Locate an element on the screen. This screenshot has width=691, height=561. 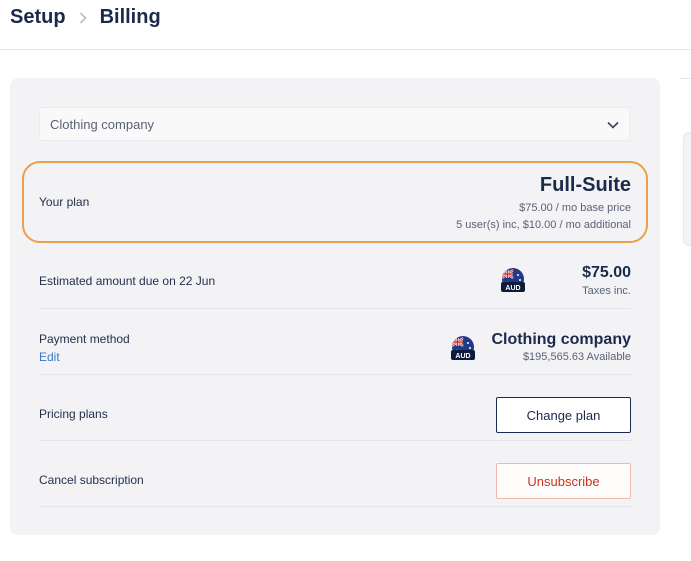
chevron-right-icon is located at coordinates (83, 17).